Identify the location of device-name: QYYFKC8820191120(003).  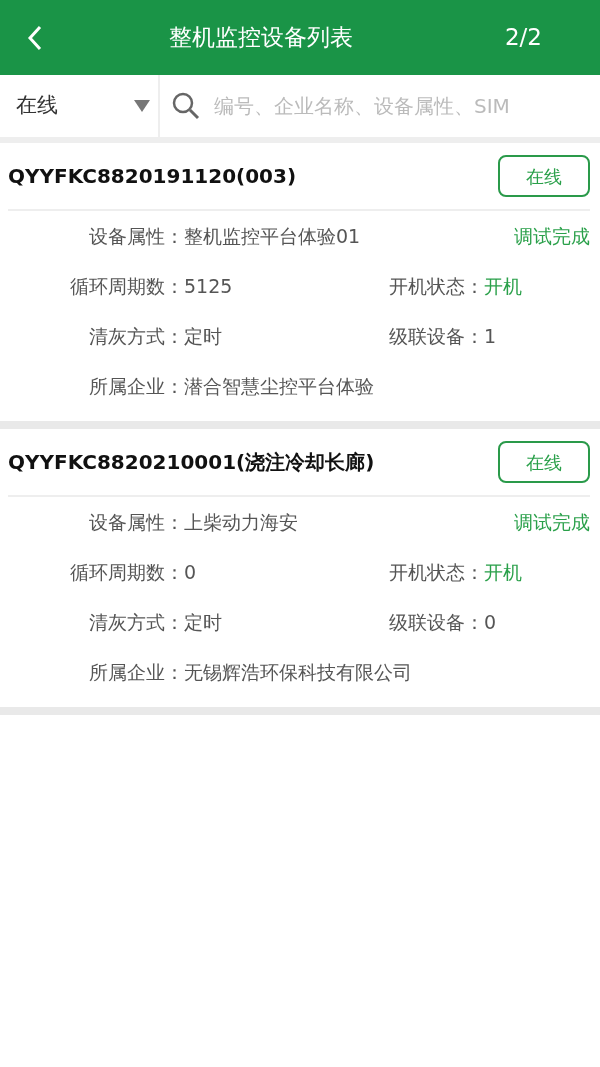
(152, 176).